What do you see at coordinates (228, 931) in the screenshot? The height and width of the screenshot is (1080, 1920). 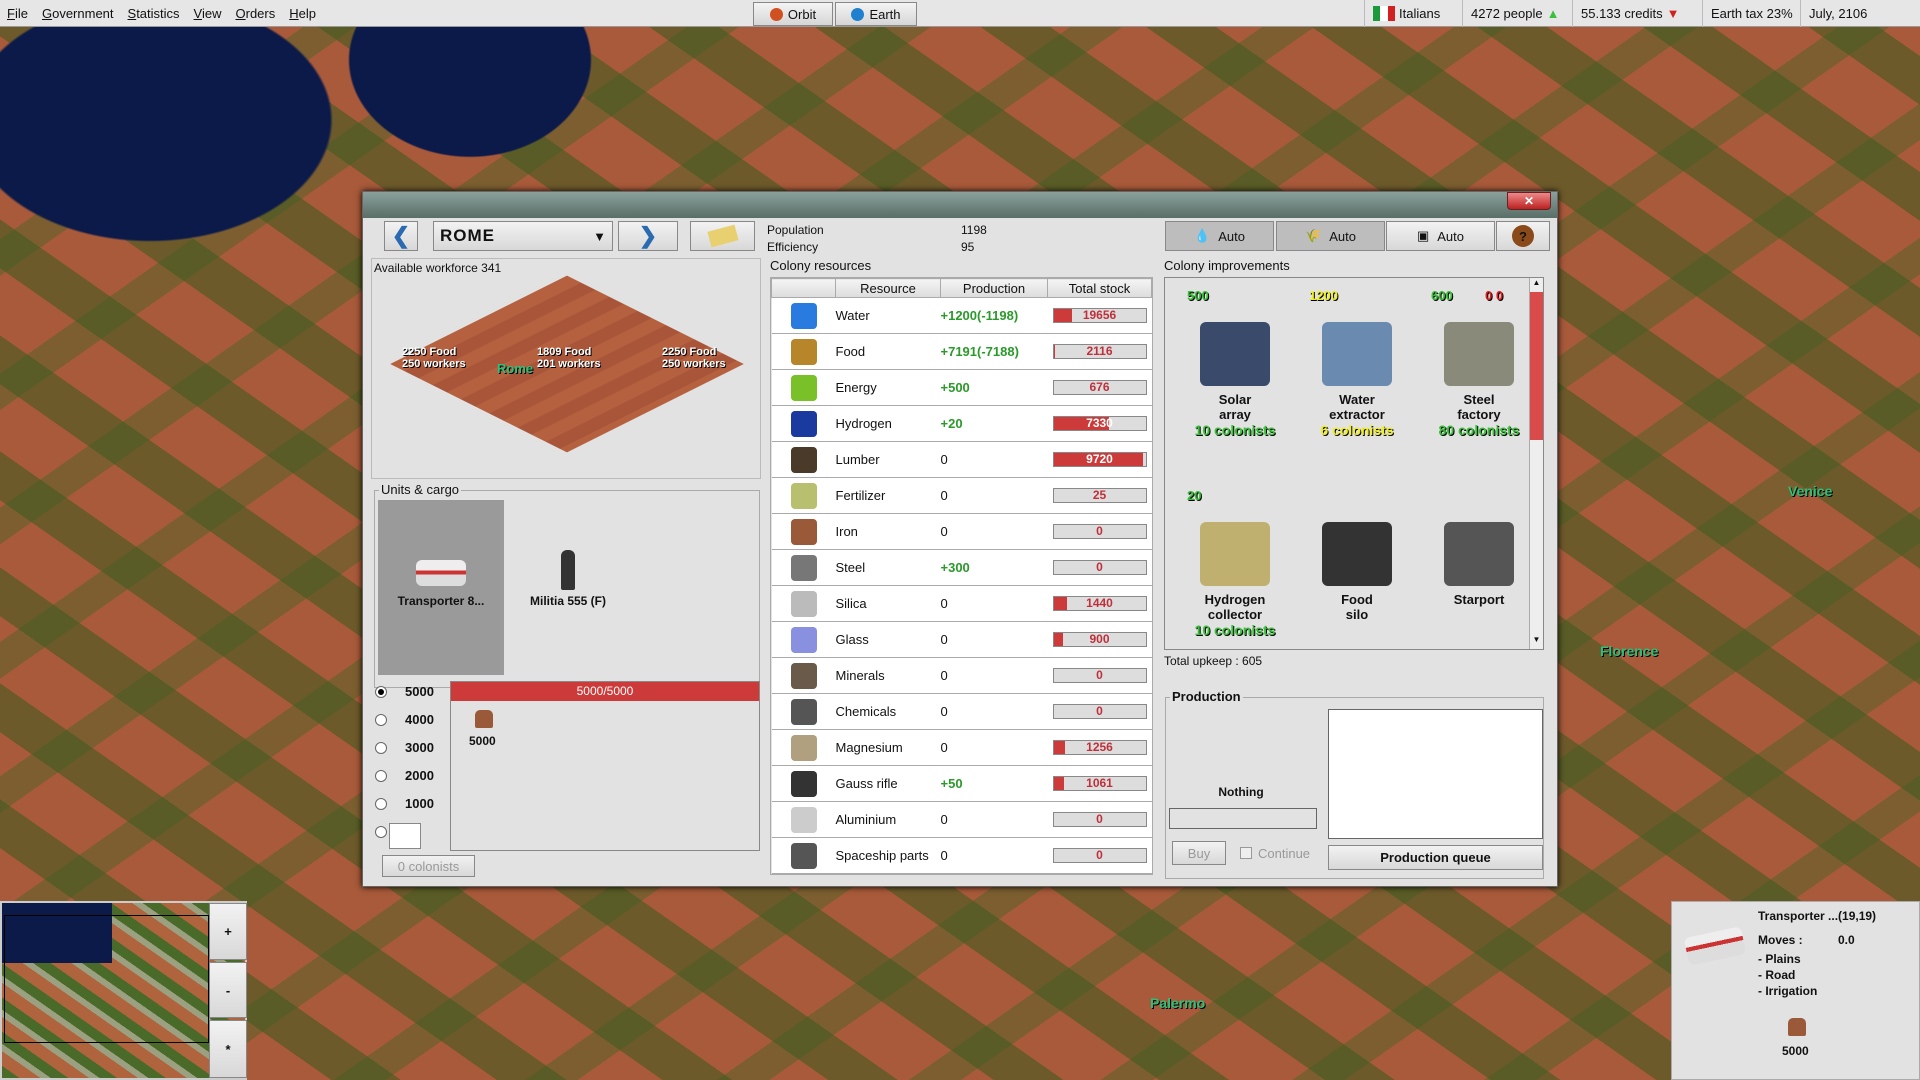 I see `zoom-in-button: +` at bounding box center [228, 931].